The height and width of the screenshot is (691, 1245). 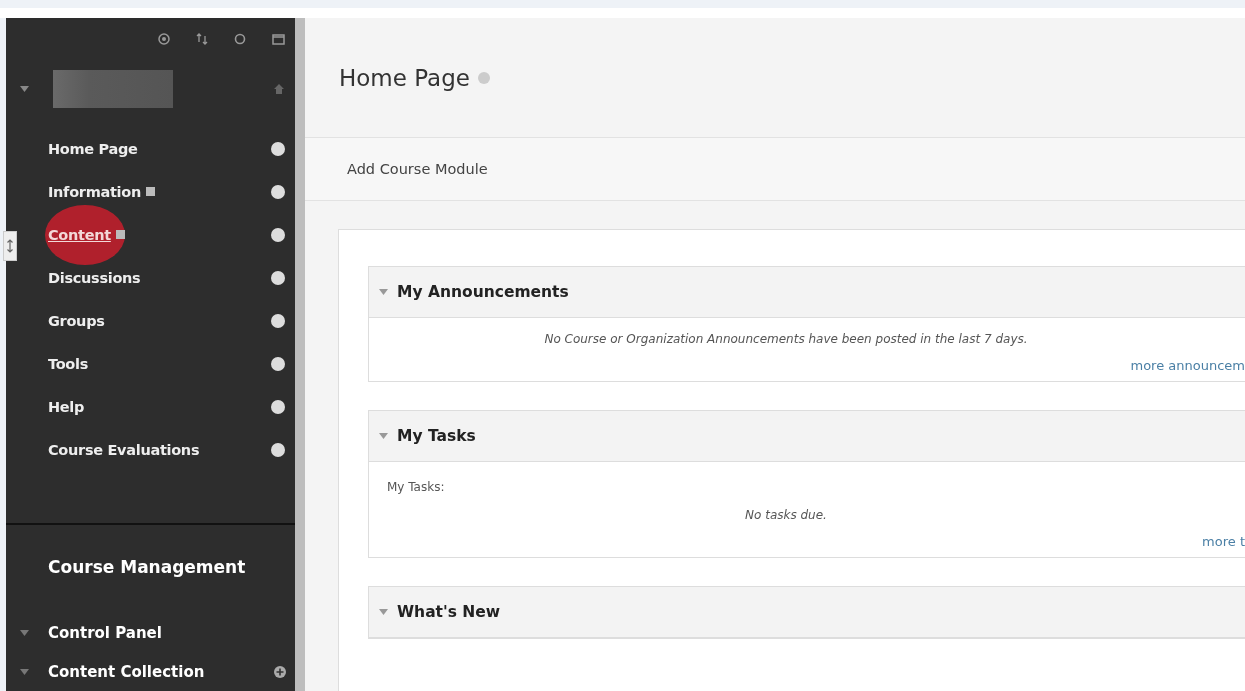 What do you see at coordinates (786, 339) in the screenshot?
I see `empty-message: No Course or Organization Announcements have been posted in the last 7 days.` at bounding box center [786, 339].